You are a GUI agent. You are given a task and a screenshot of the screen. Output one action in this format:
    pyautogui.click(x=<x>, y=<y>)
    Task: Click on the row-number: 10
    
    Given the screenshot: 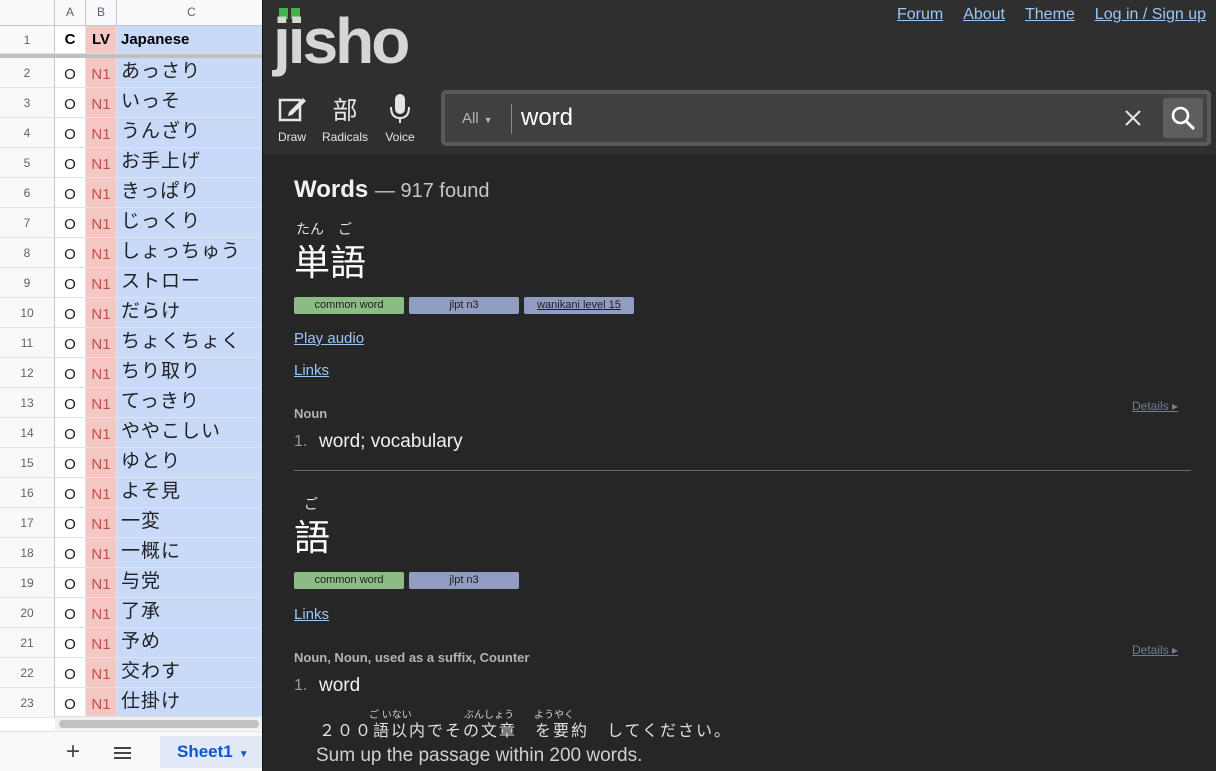 What is the action you would take?
    pyautogui.click(x=27, y=313)
    